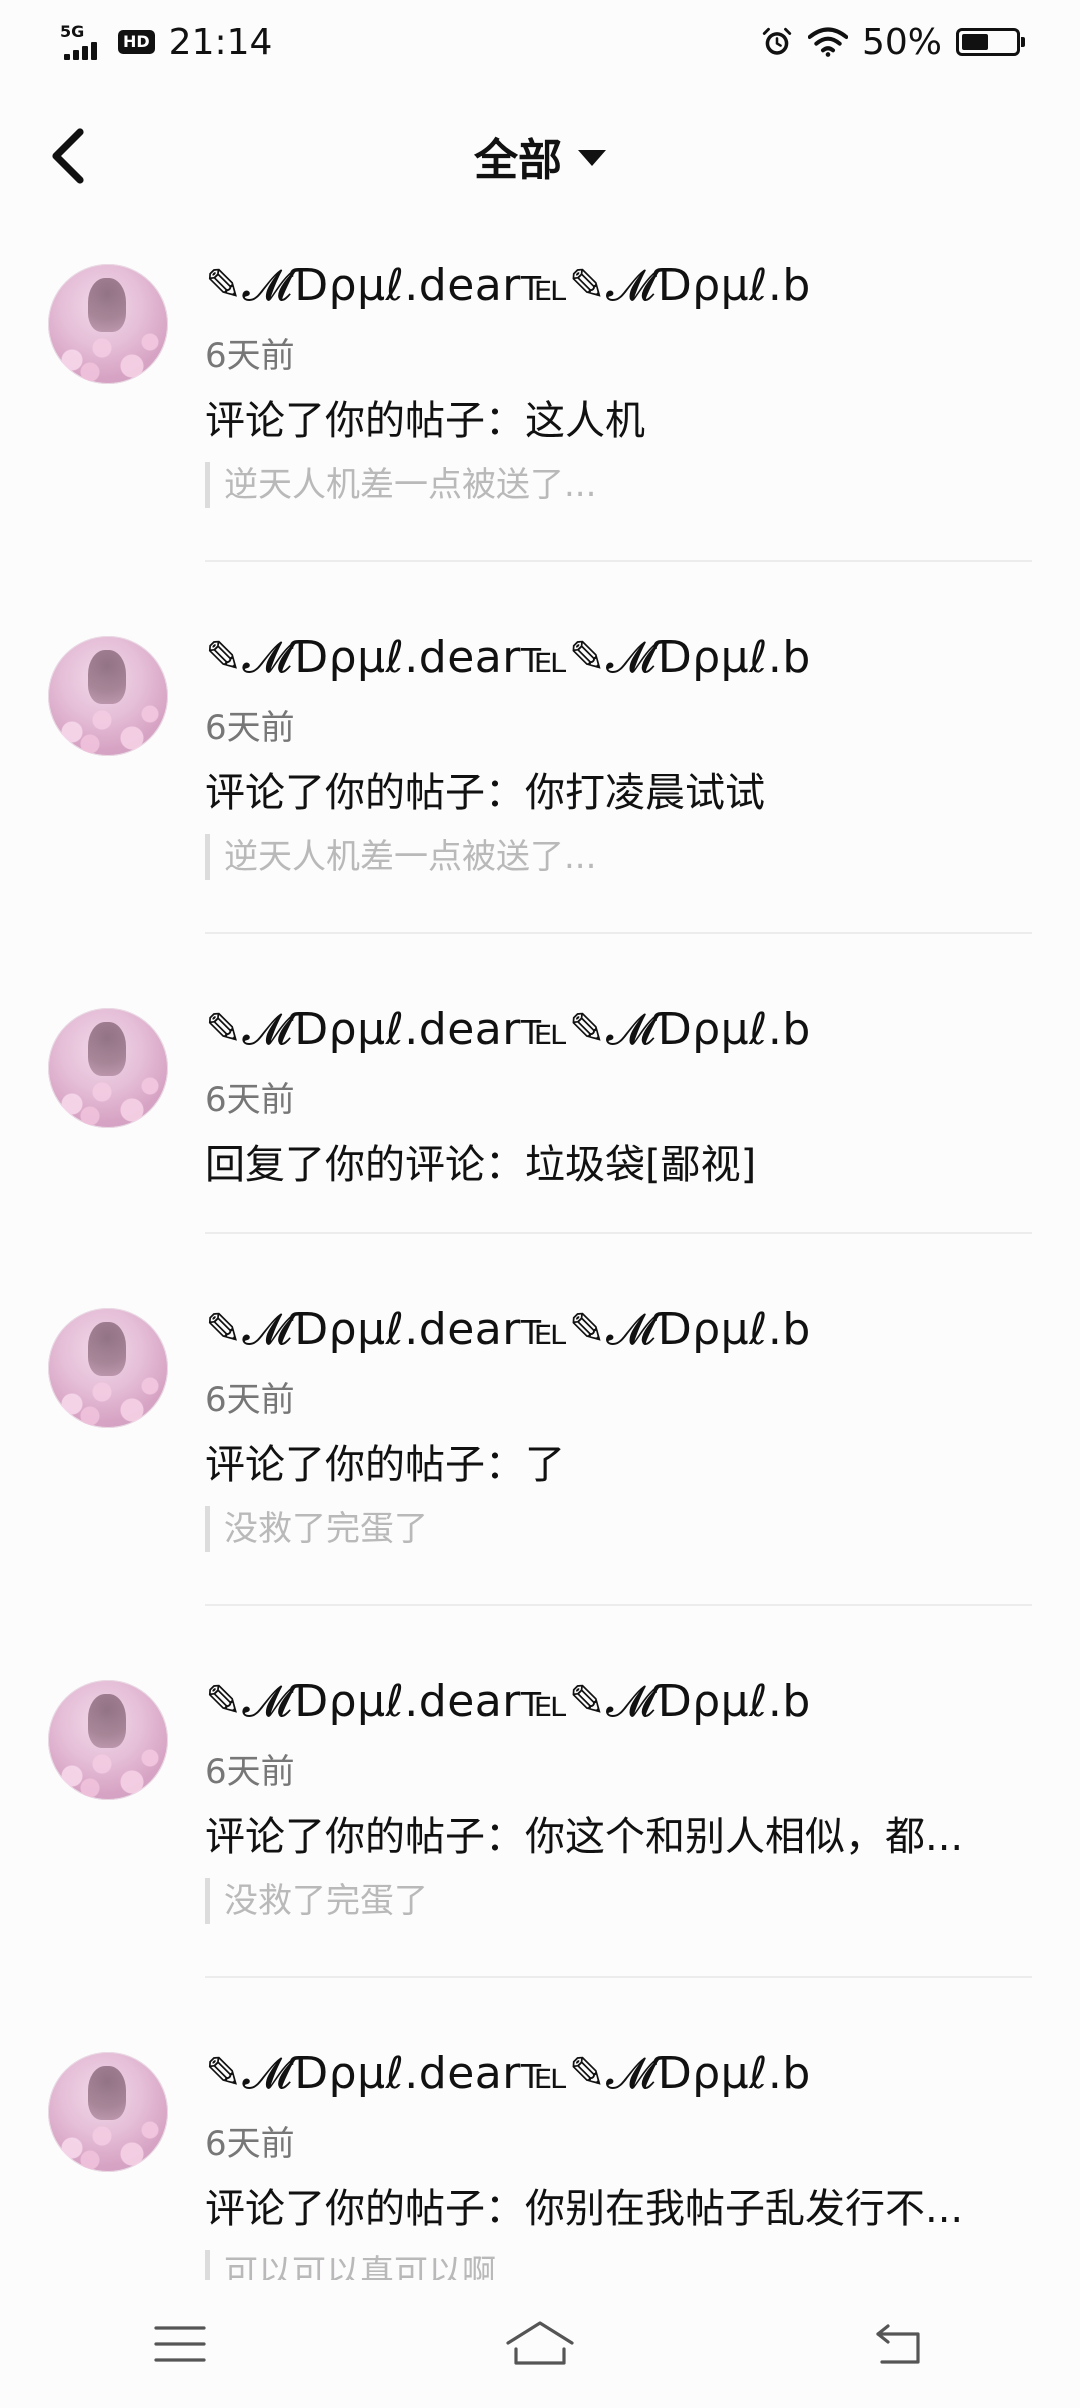 Image resolution: width=1080 pixels, height=2408 pixels. I want to click on action-text: 评论了你的帖子：了, so click(385, 1461).